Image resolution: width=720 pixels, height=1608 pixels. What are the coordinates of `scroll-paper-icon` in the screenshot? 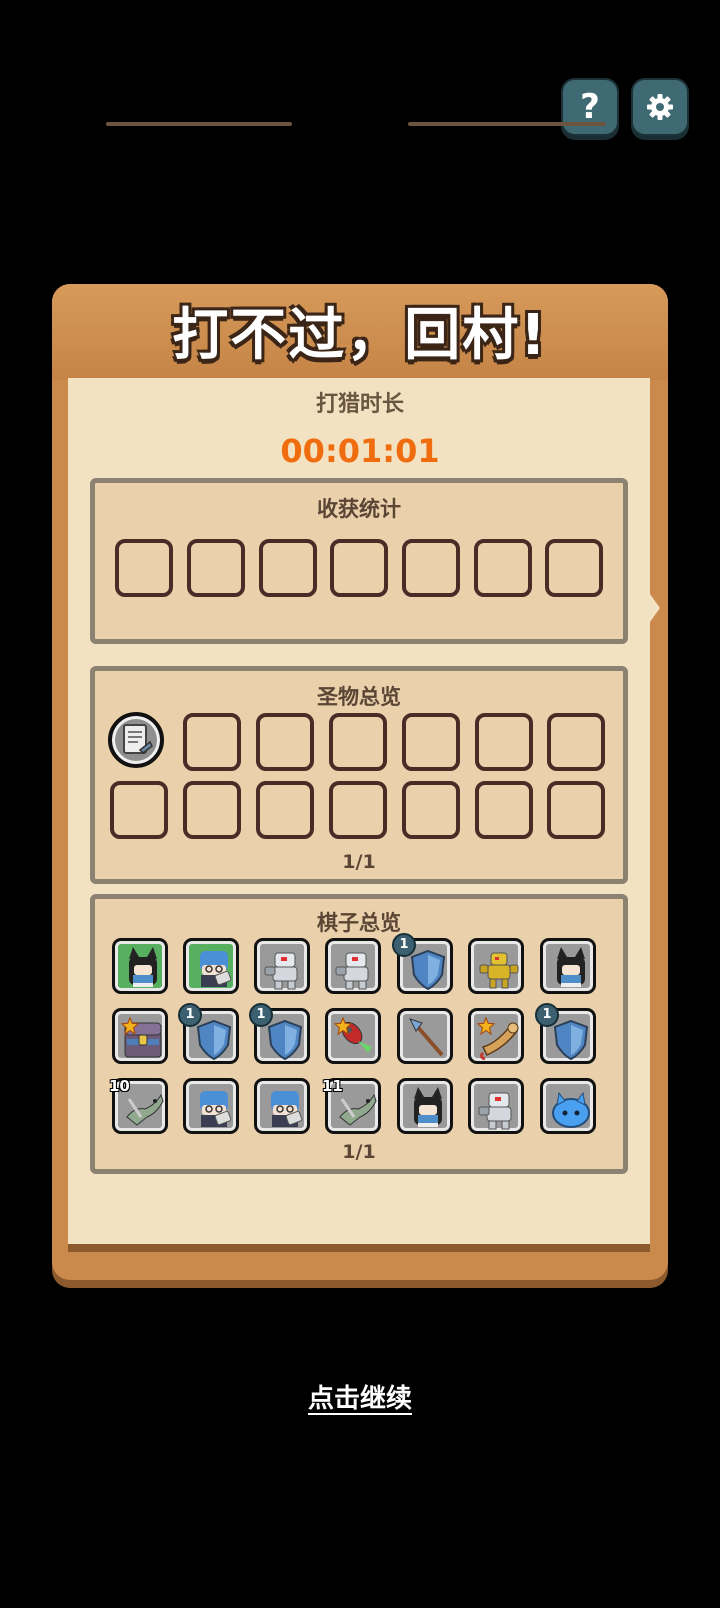 It's located at (138, 739).